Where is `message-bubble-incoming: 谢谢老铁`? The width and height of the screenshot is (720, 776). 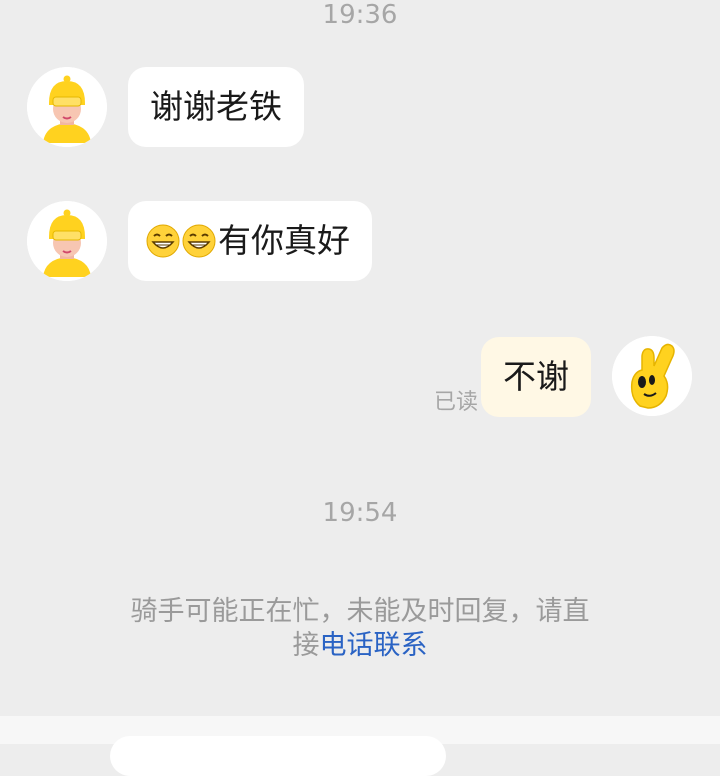 message-bubble-incoming: 谢谢老铁 is located at coordinates (216, 107).